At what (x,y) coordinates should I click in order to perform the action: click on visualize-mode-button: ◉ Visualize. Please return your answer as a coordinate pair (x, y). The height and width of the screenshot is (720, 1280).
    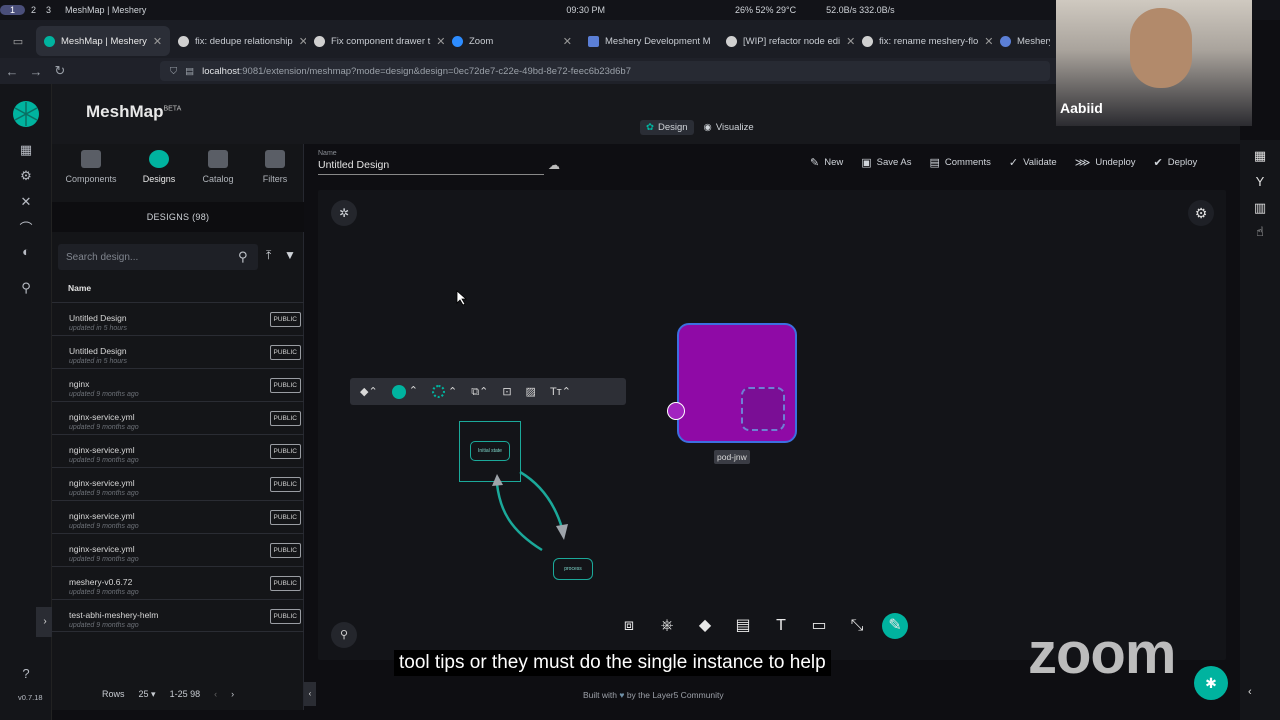
    Looking at the image, I should click on (729, 127).